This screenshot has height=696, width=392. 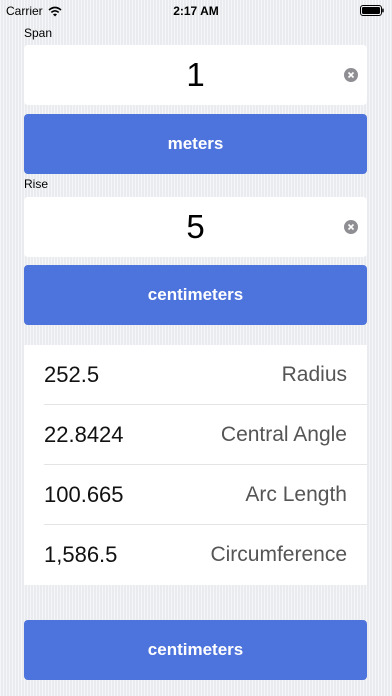 What do you see at coordinates (283, 434) in the screenshot?
I see `central-angle-label: Central Angle` at bounding box center [283, 434].